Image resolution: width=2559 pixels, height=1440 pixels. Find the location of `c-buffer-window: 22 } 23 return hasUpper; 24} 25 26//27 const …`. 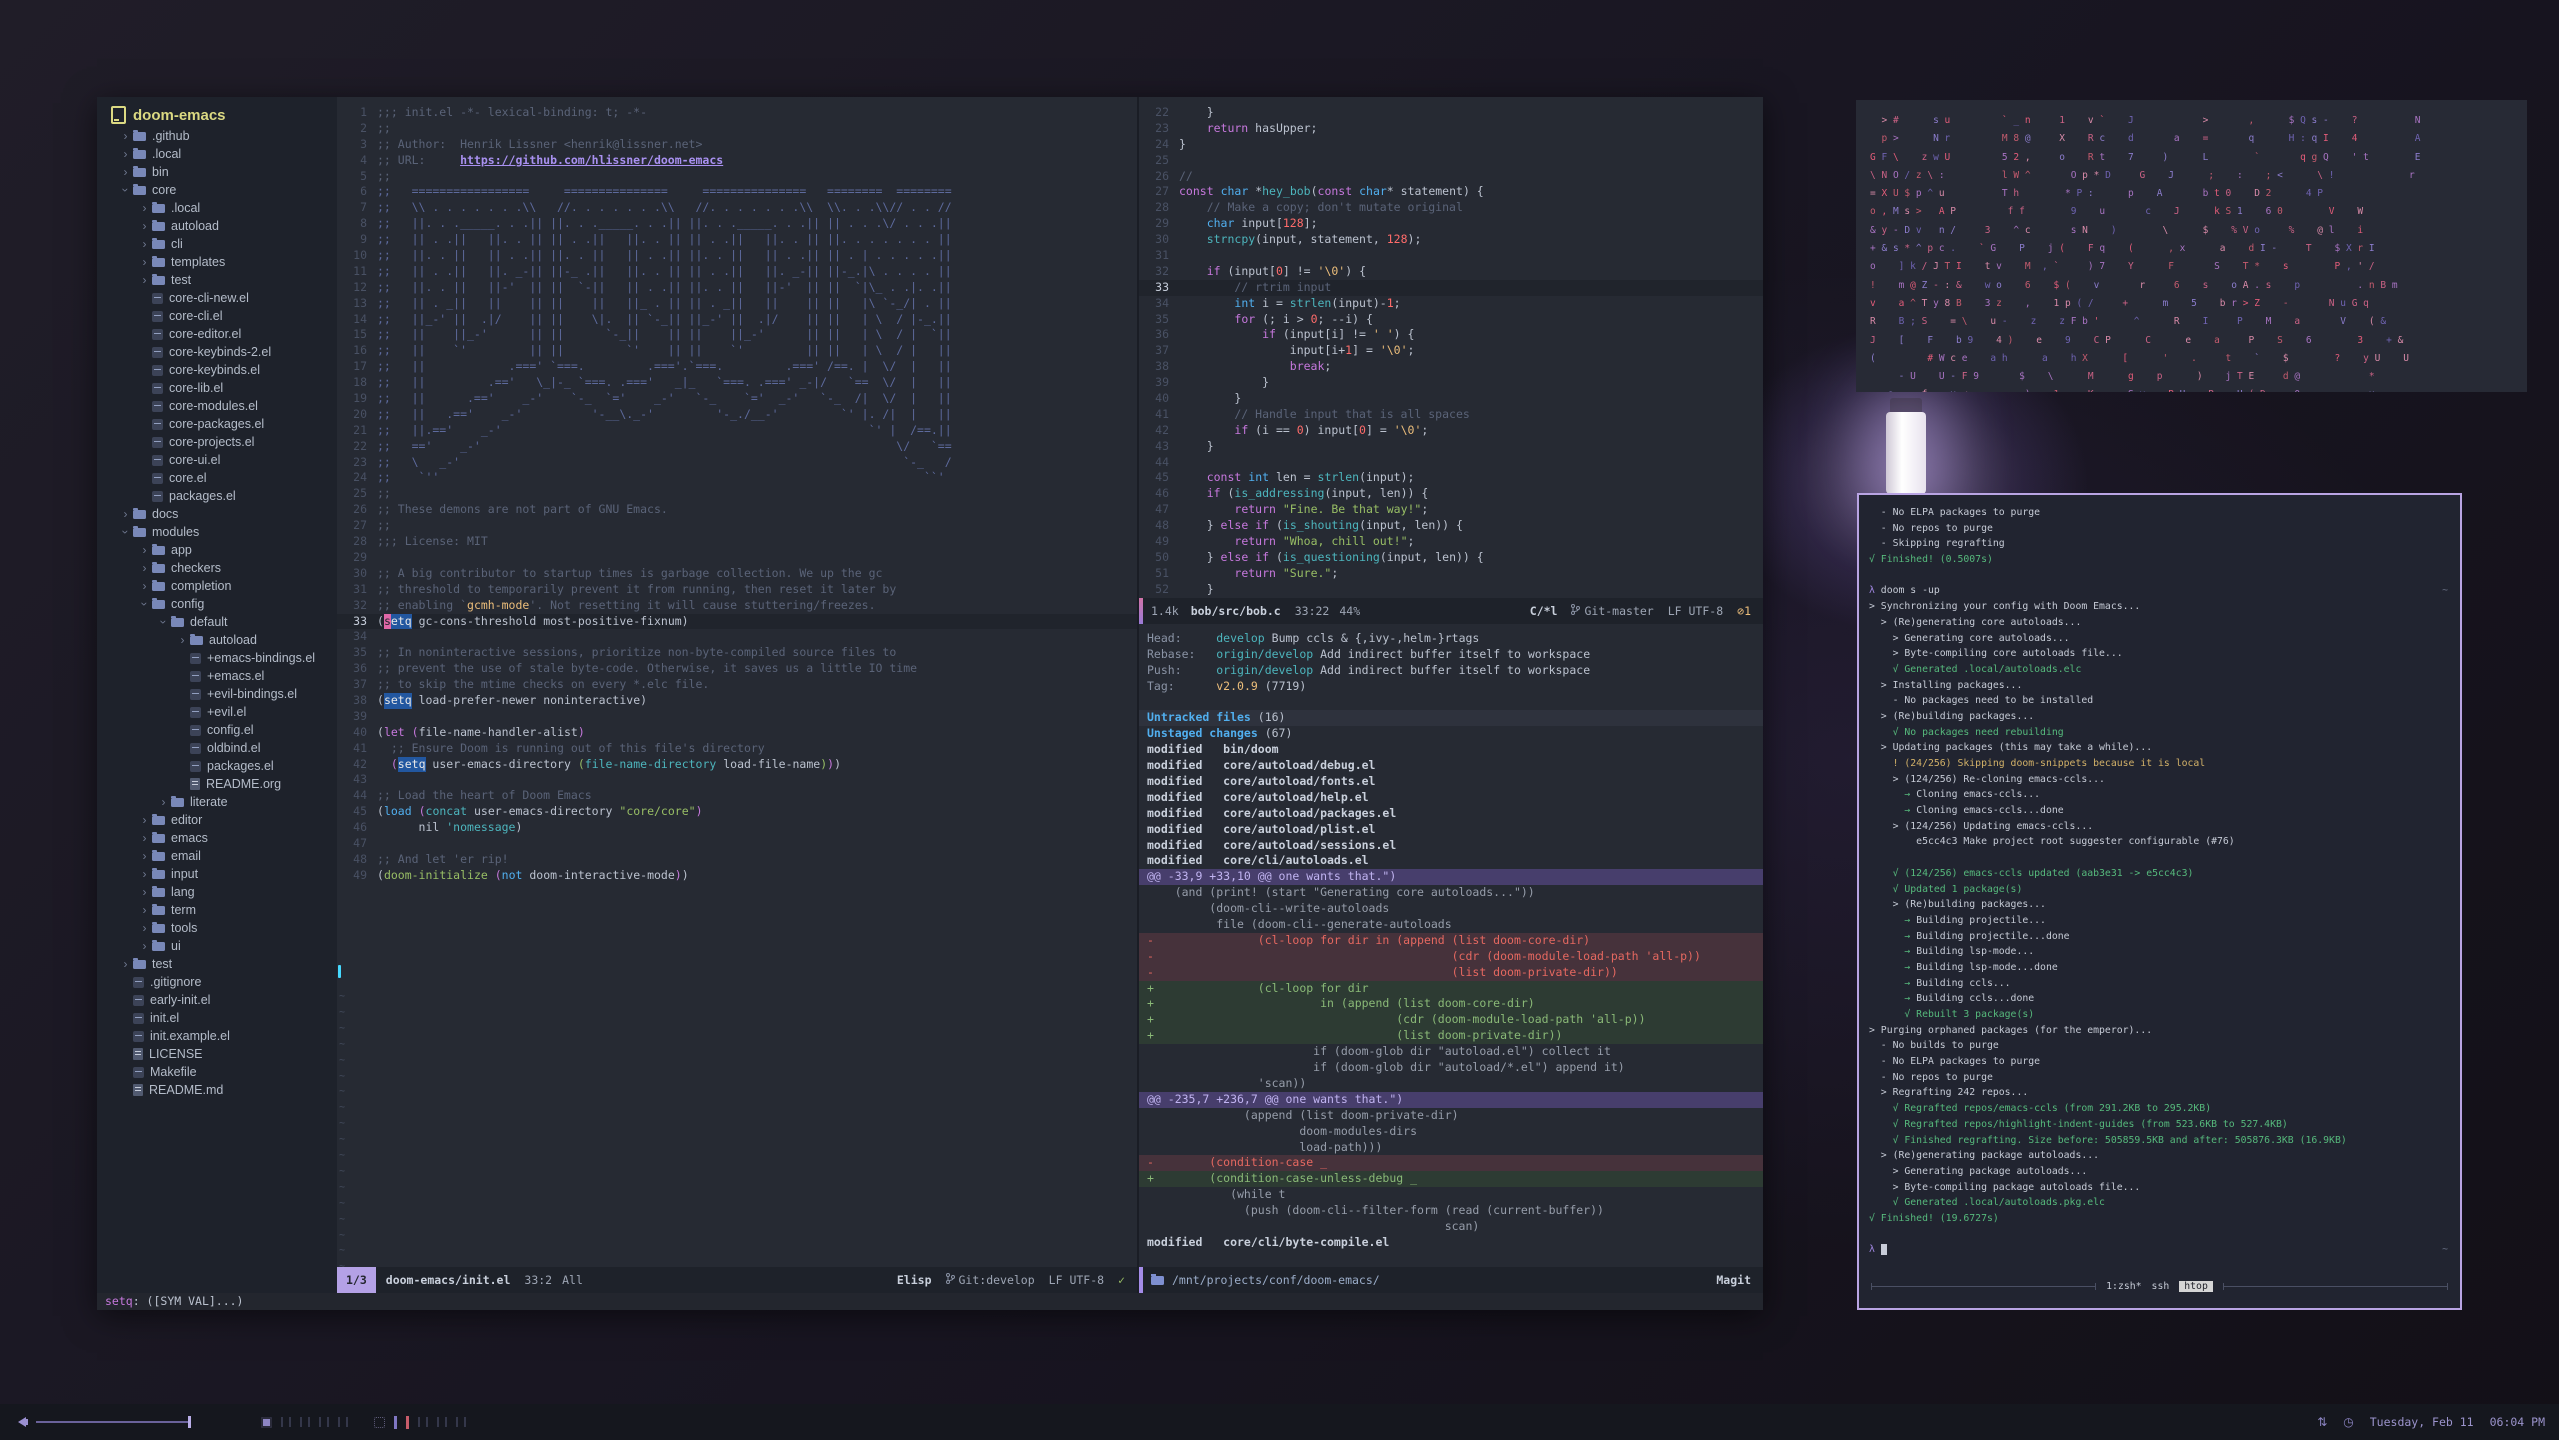

c-buffer-window: 22 } 23 return hasUpper; 24} 25 26//27 const … is located at coordinates (1451, 351).